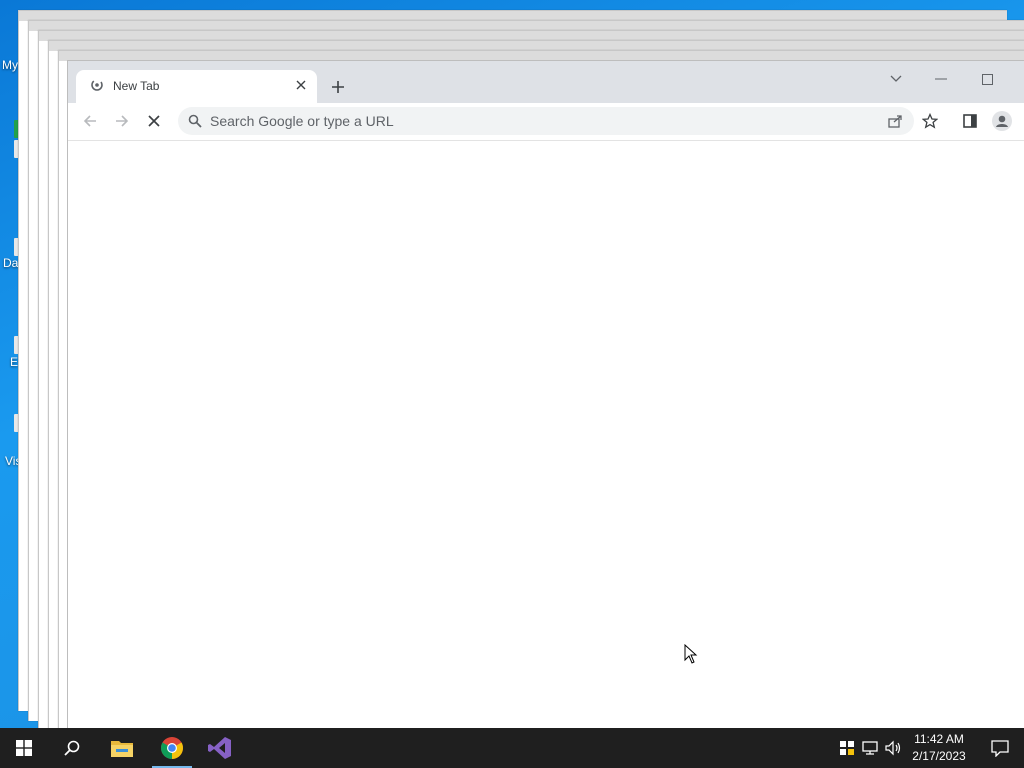  I want to click on tab-title: New Tab, so click(136, 86).